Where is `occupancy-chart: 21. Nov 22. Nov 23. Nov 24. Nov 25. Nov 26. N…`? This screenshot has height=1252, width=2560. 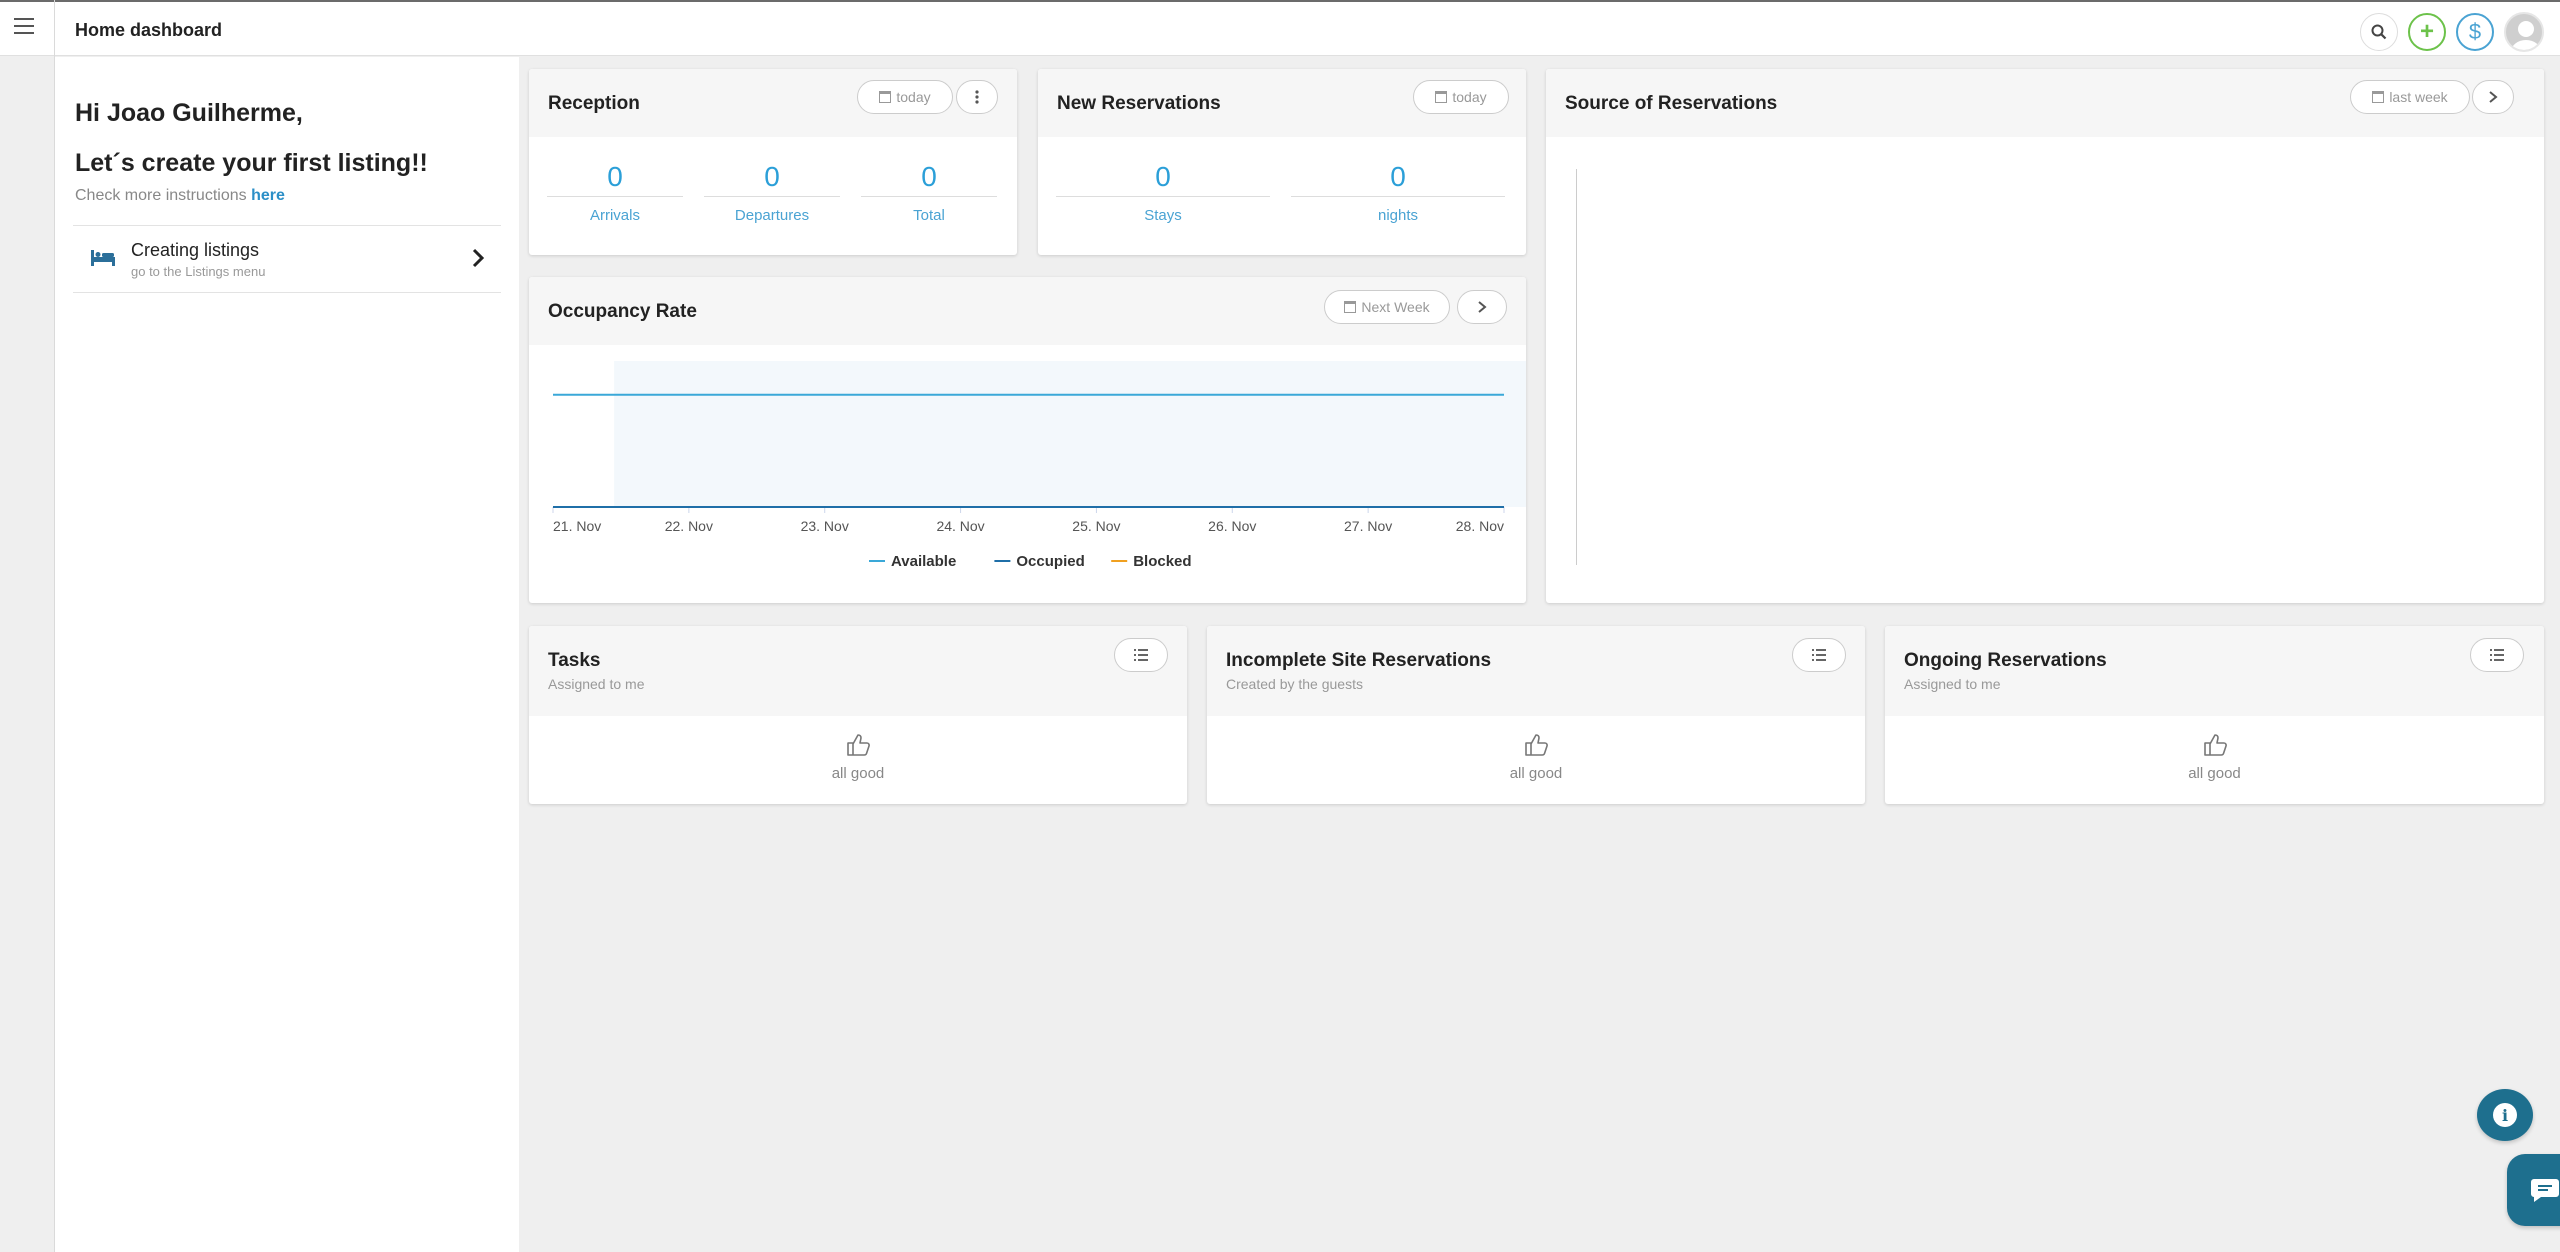
occupancy-chart: 21. Nov 22. Nov 23. Nov 24. Nov 25. Nov 26. N… is located at coordinates (1039, 465).